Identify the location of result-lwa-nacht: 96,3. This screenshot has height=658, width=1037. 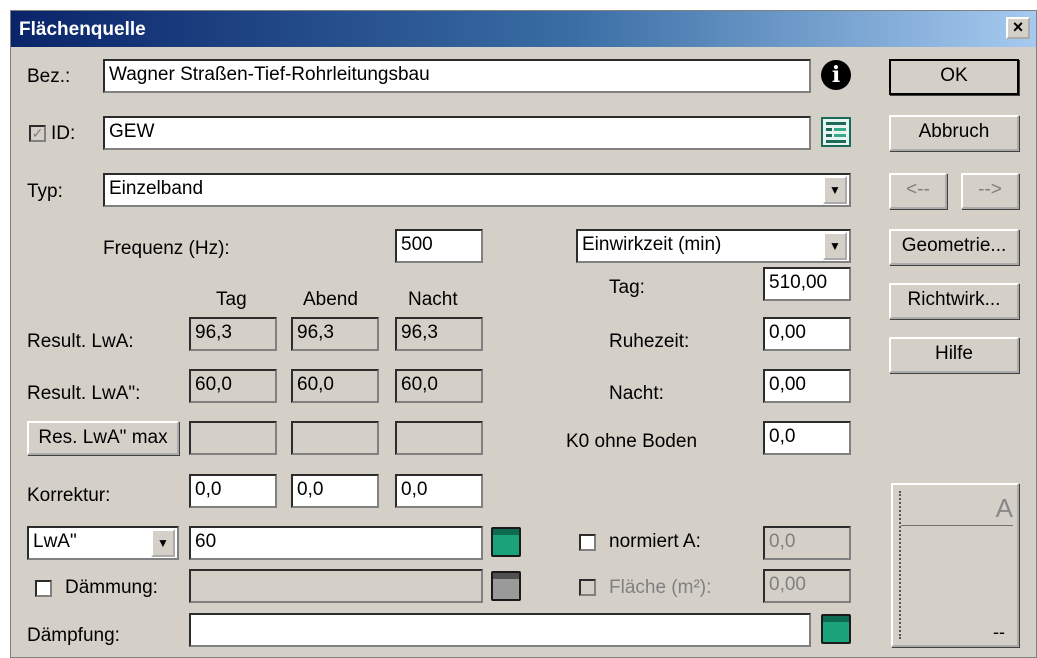
(439, 334).